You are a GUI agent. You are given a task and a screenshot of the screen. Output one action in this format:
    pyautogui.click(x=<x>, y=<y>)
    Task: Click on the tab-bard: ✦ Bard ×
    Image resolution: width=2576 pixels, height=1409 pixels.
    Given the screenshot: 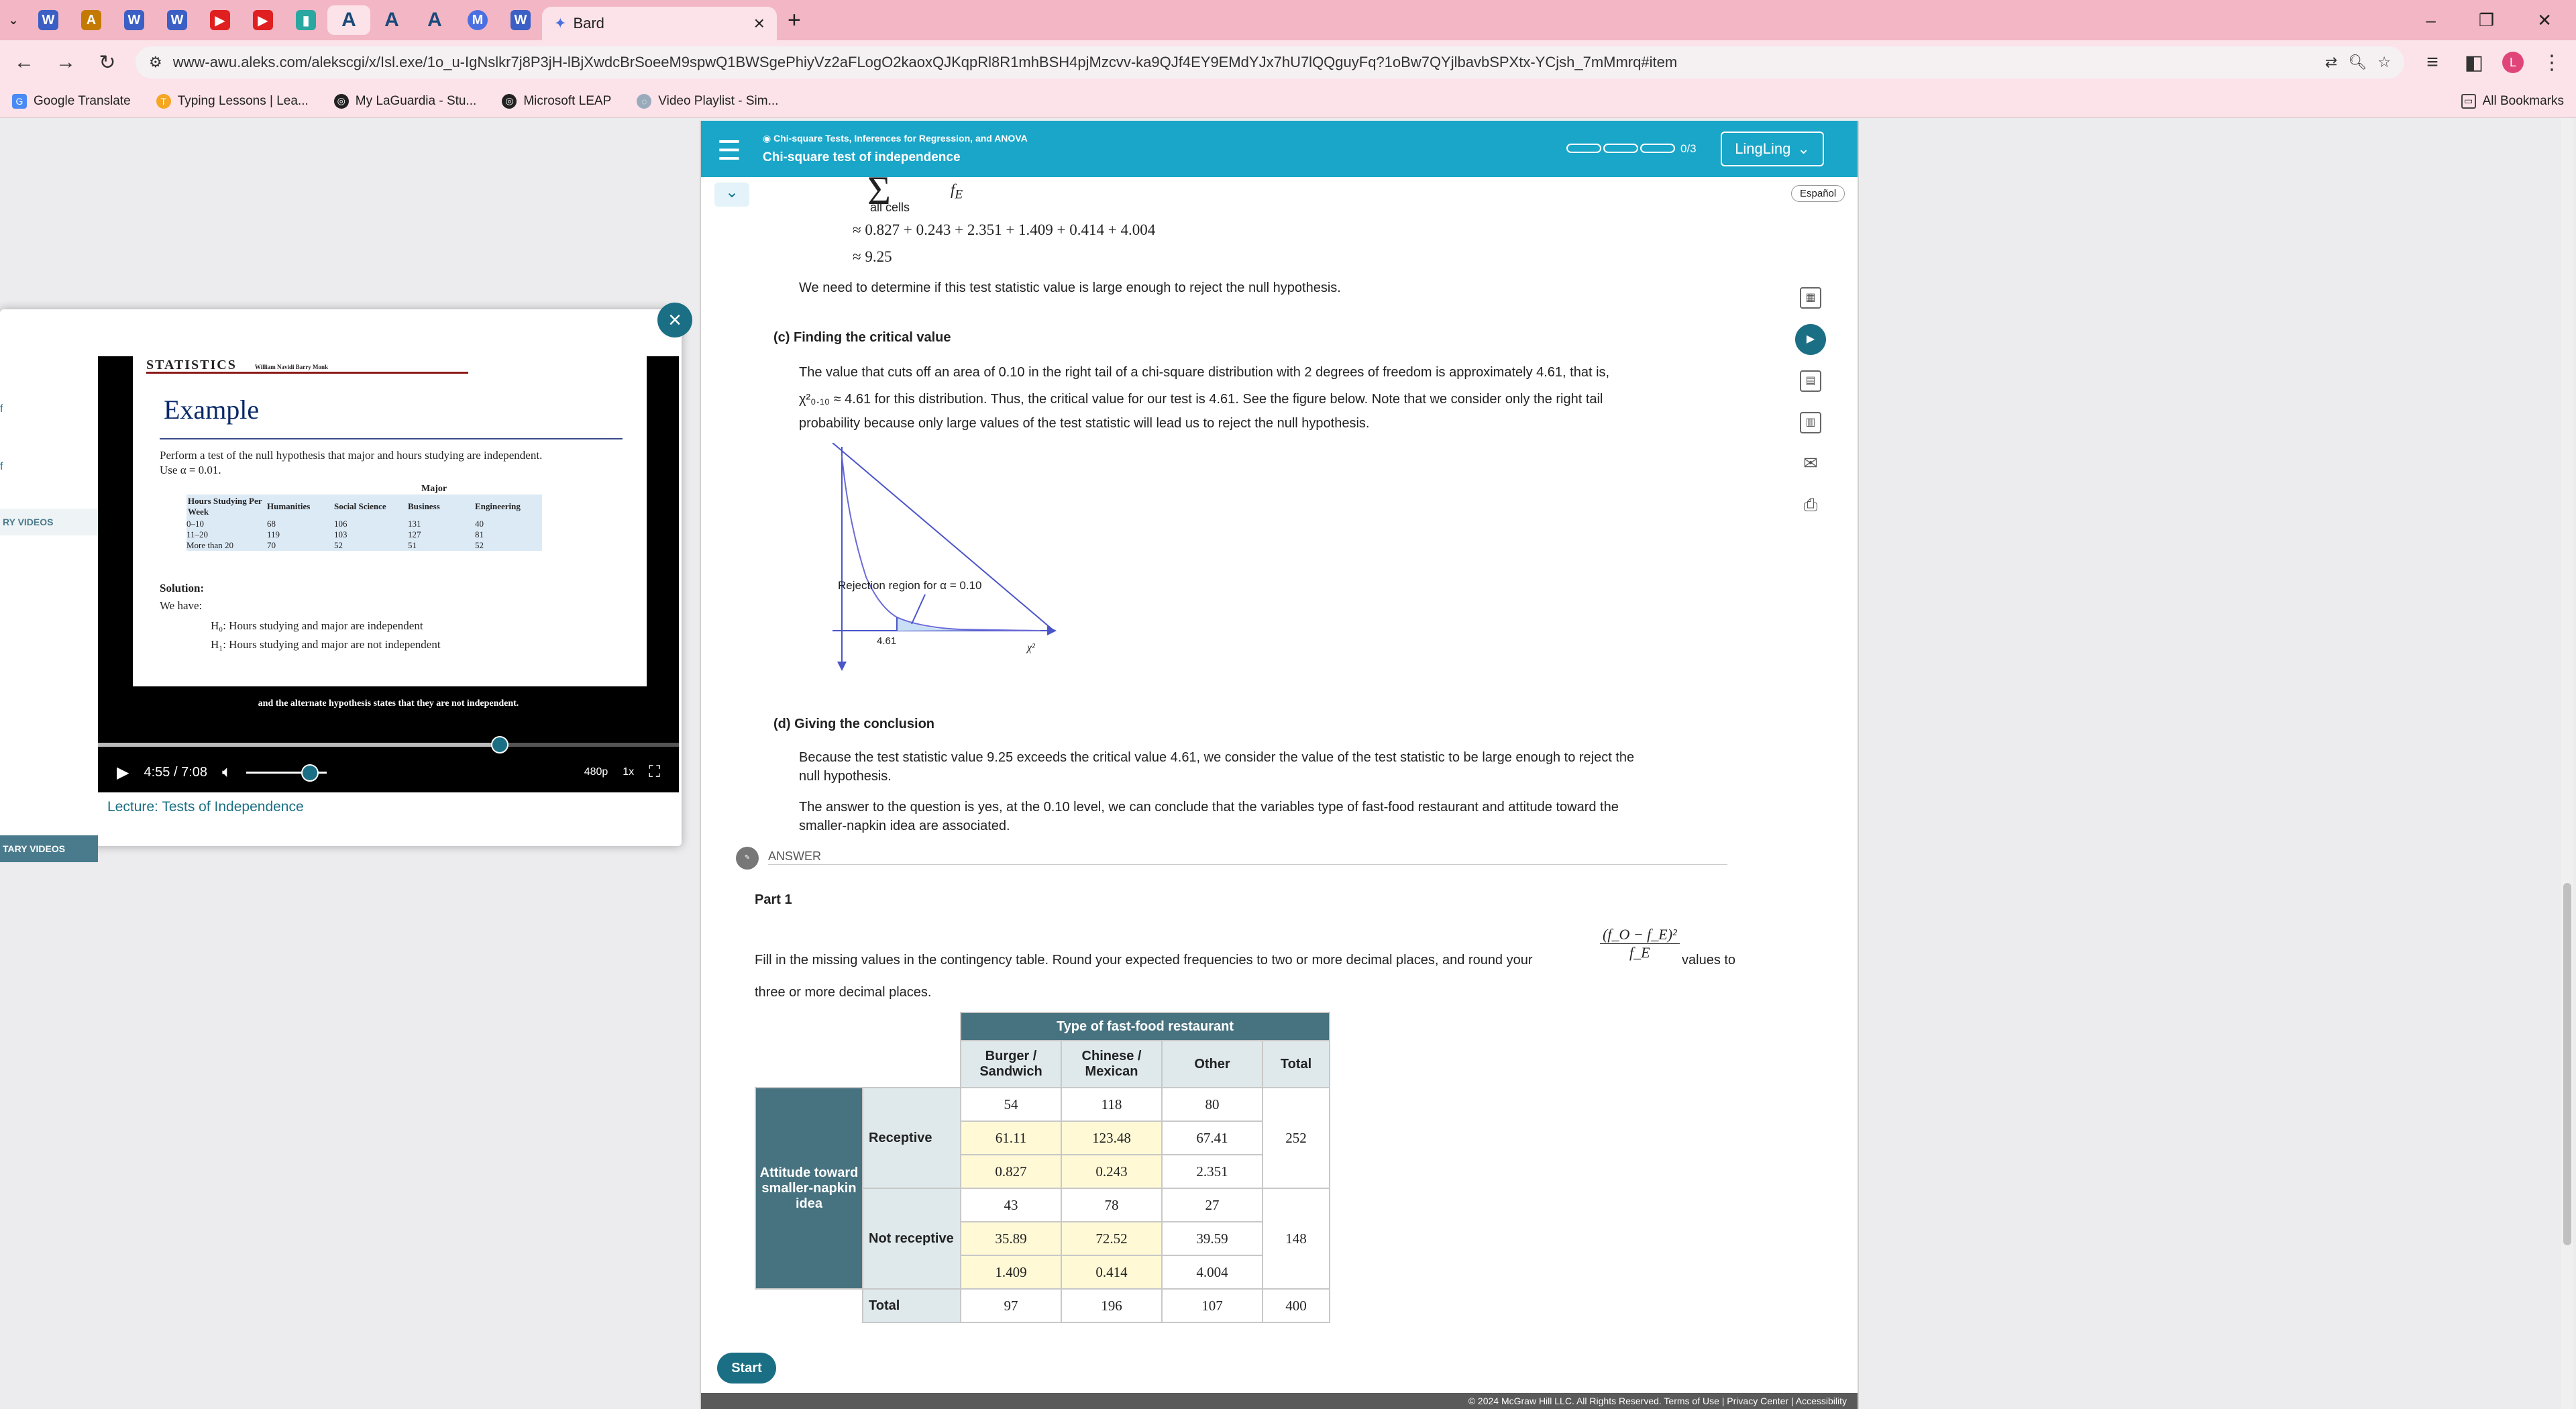 What is the action you would take?
    pyautogui.click(x=659, y=23)
    